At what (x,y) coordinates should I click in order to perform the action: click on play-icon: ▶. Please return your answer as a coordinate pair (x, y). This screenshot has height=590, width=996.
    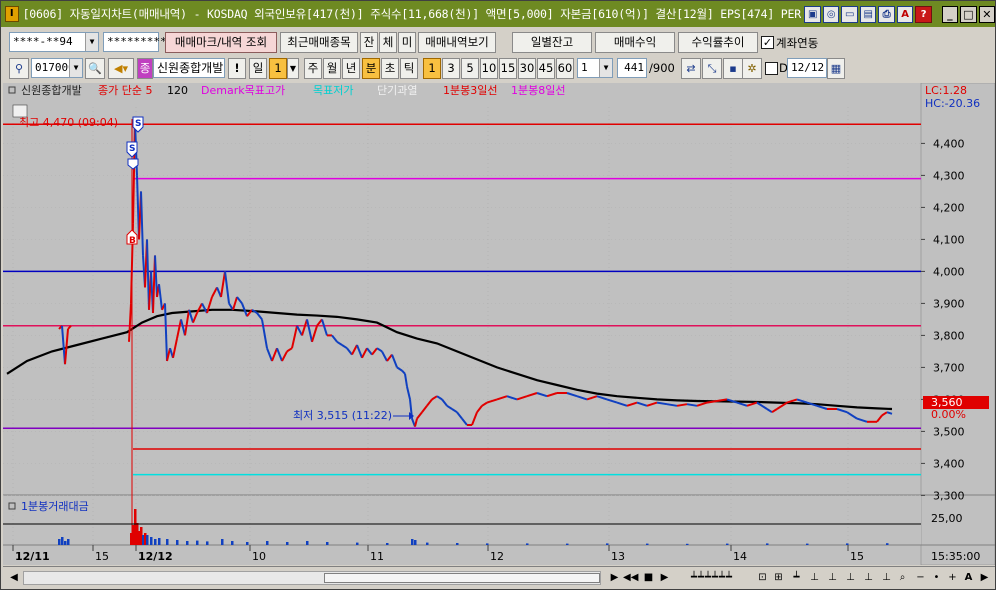
    Looking at the image, I should click on (664, 578).